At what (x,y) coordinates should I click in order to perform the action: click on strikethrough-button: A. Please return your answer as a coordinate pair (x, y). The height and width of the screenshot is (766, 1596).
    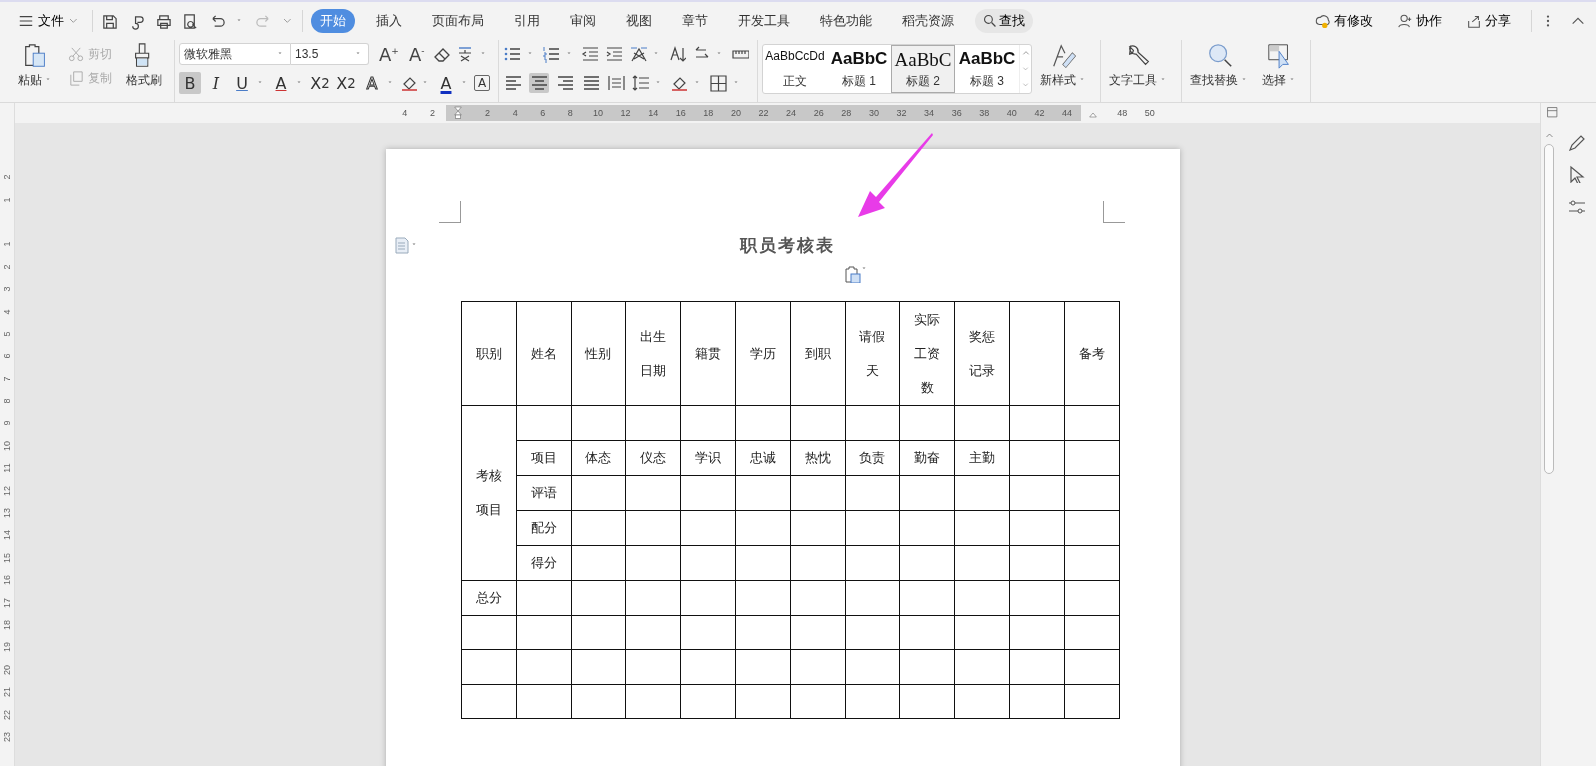
    Looking at the image, I should click on (281, 83).